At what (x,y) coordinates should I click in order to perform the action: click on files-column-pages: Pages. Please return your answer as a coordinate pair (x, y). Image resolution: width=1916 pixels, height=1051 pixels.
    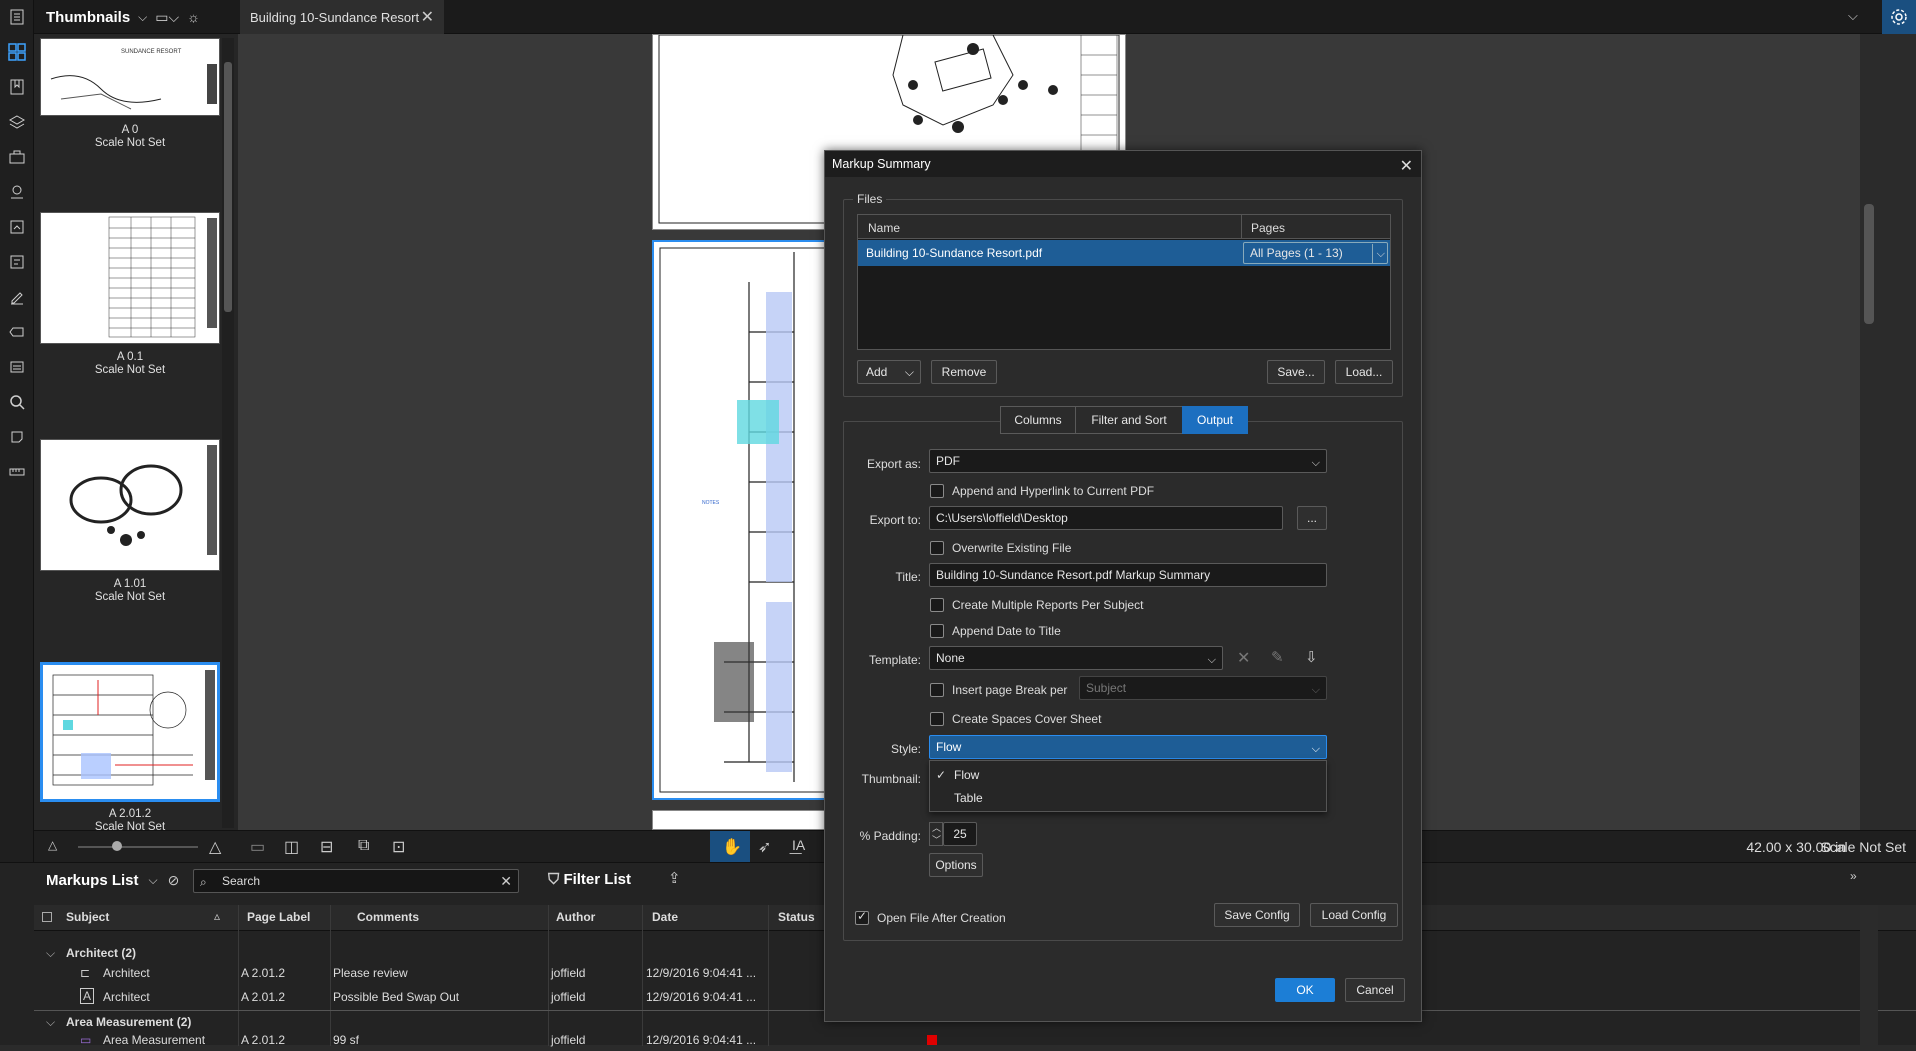
    Looking at the image, I should click on (1268, 228).